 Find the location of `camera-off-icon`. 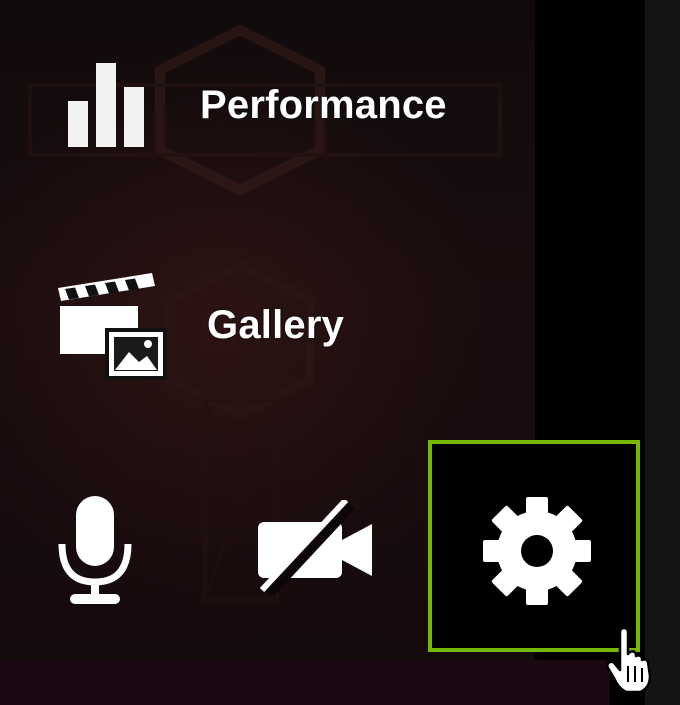

camera-off-icon is located at coordinates (315, 547).